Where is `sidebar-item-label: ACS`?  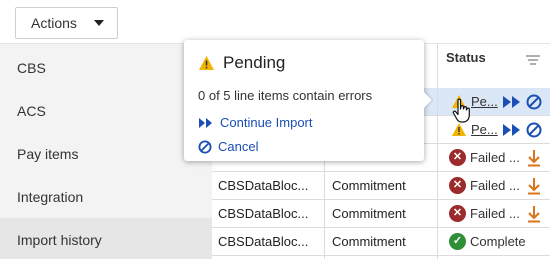 sidebar-item-label: ACS is located at coordinates (31, 110).